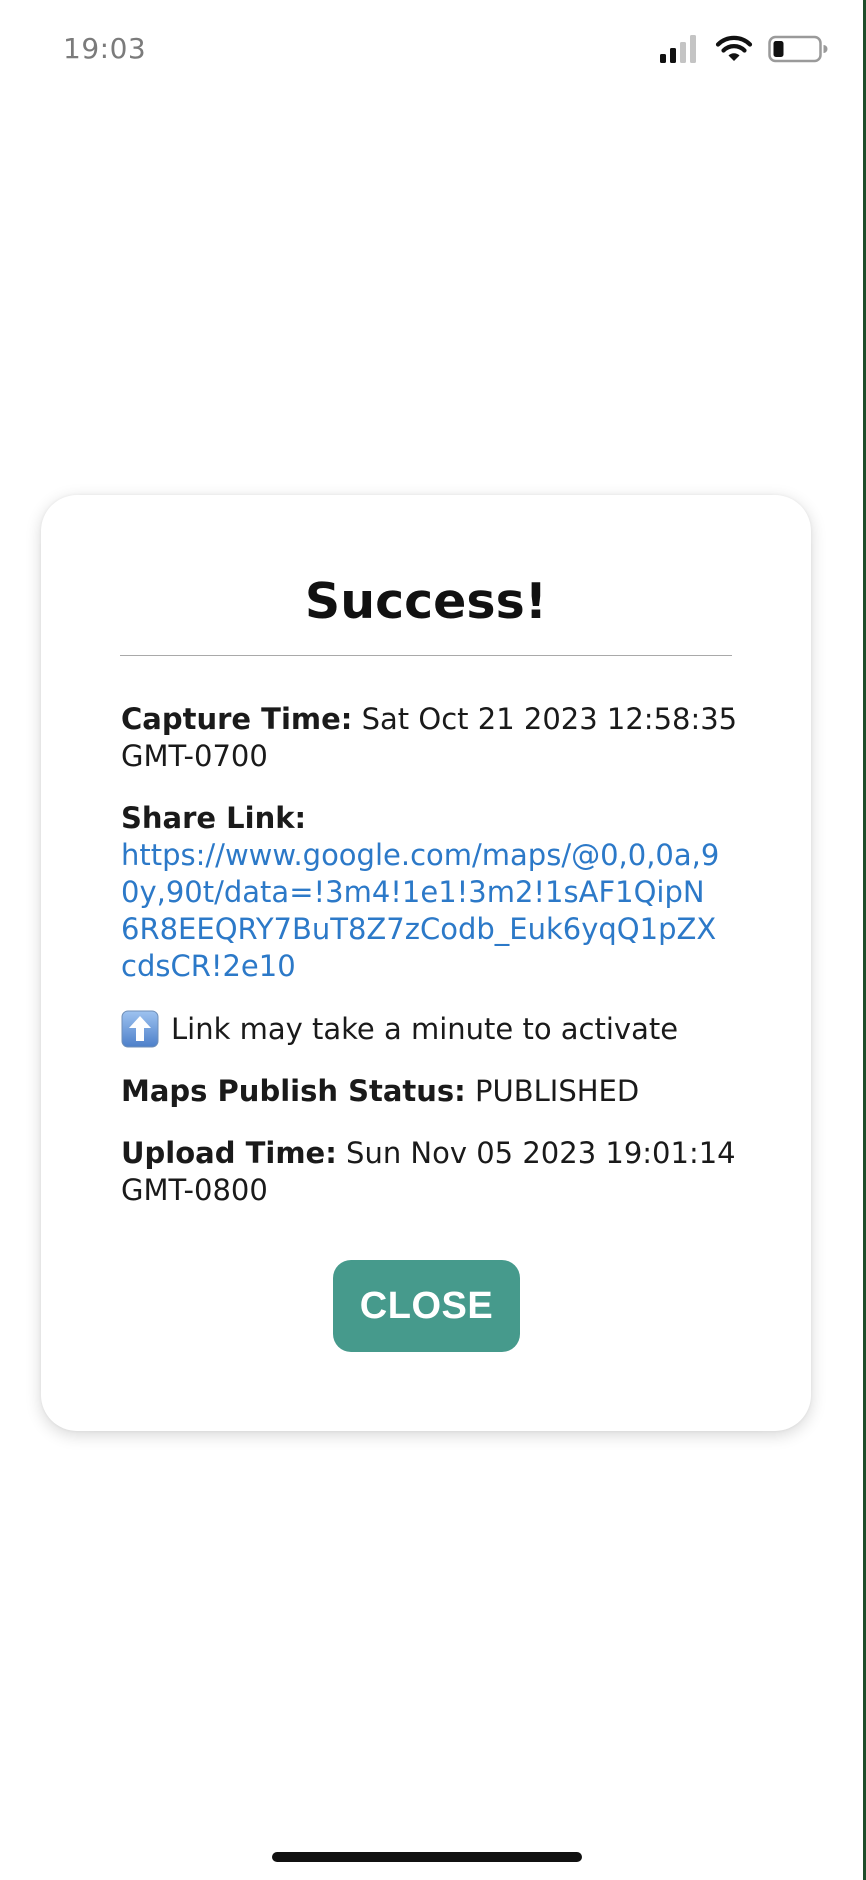  I want to click on close-button: CLOSE, so click(426, 1306).